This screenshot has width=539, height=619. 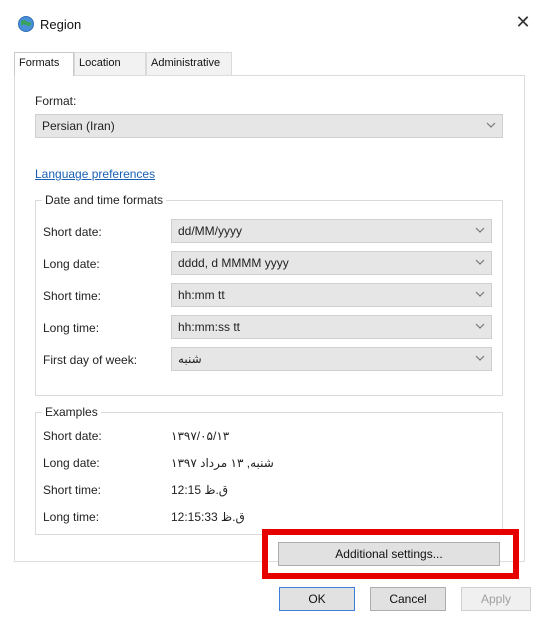 I want to click on short-time-dropdown: hh:mm tt, so click(x=331, y=295).